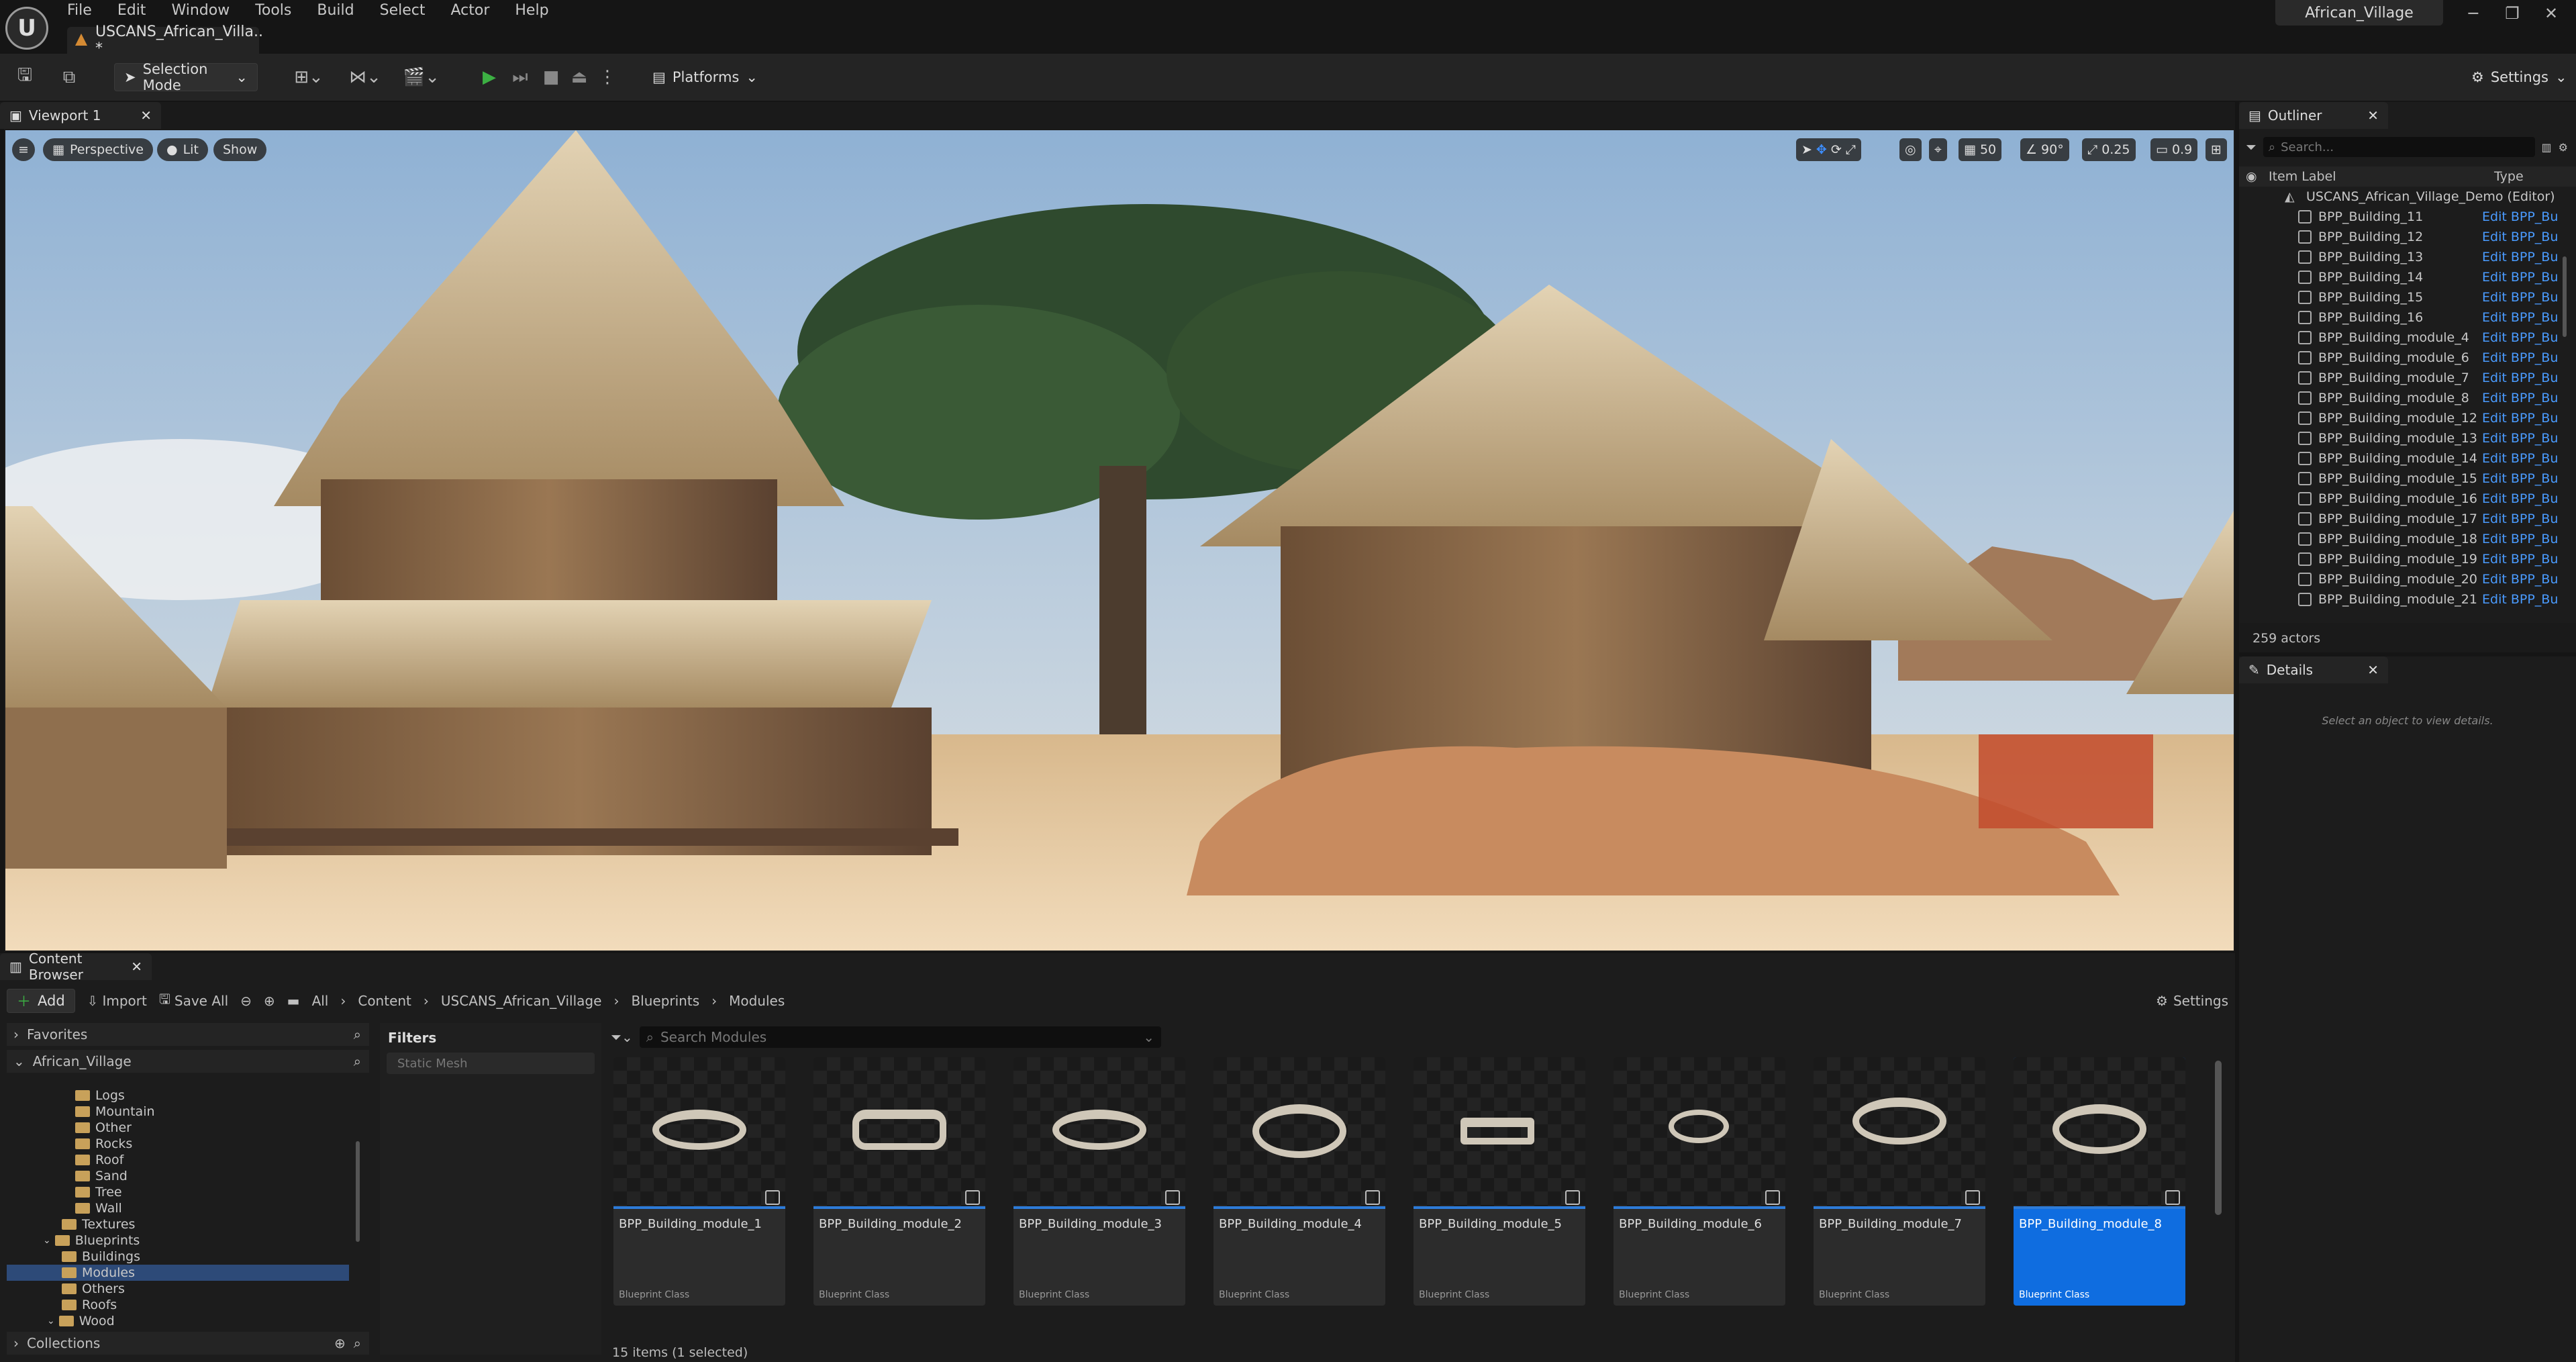 Image resolution: width=2576 pixels, height=1362 pixels. I want to click on perspective-button: ▦ Perspective, so click(98, 149).